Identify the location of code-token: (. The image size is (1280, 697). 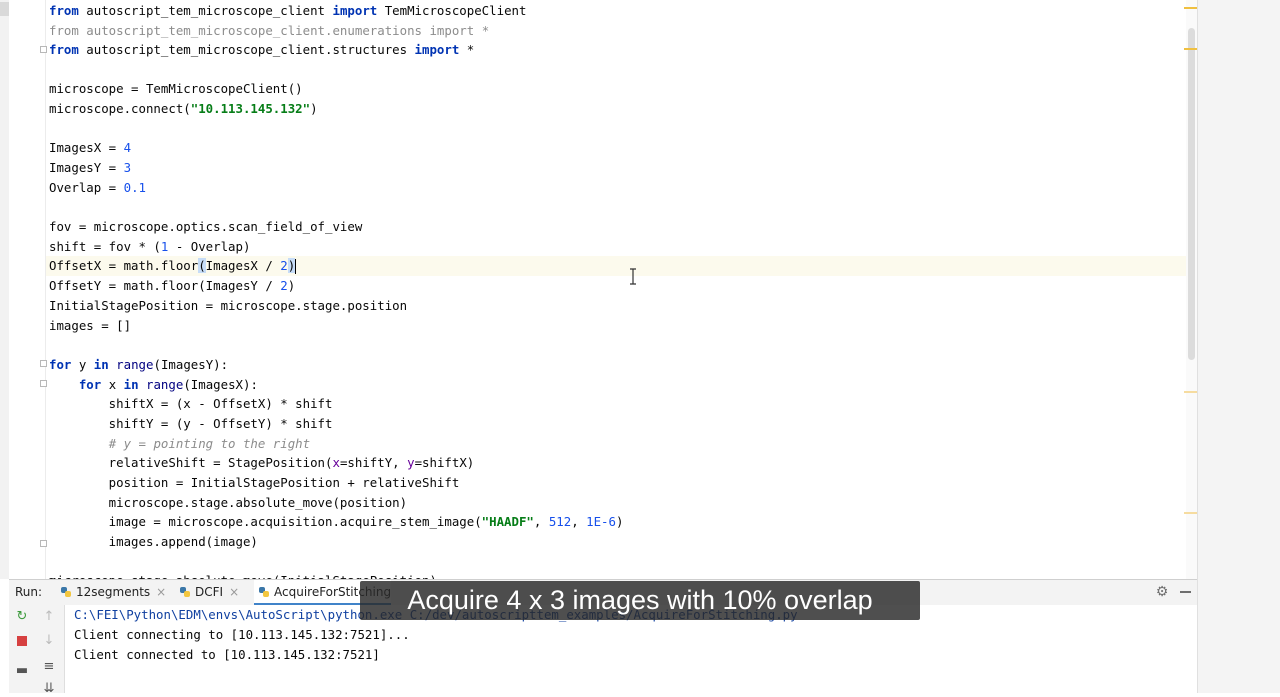
(202, 265).